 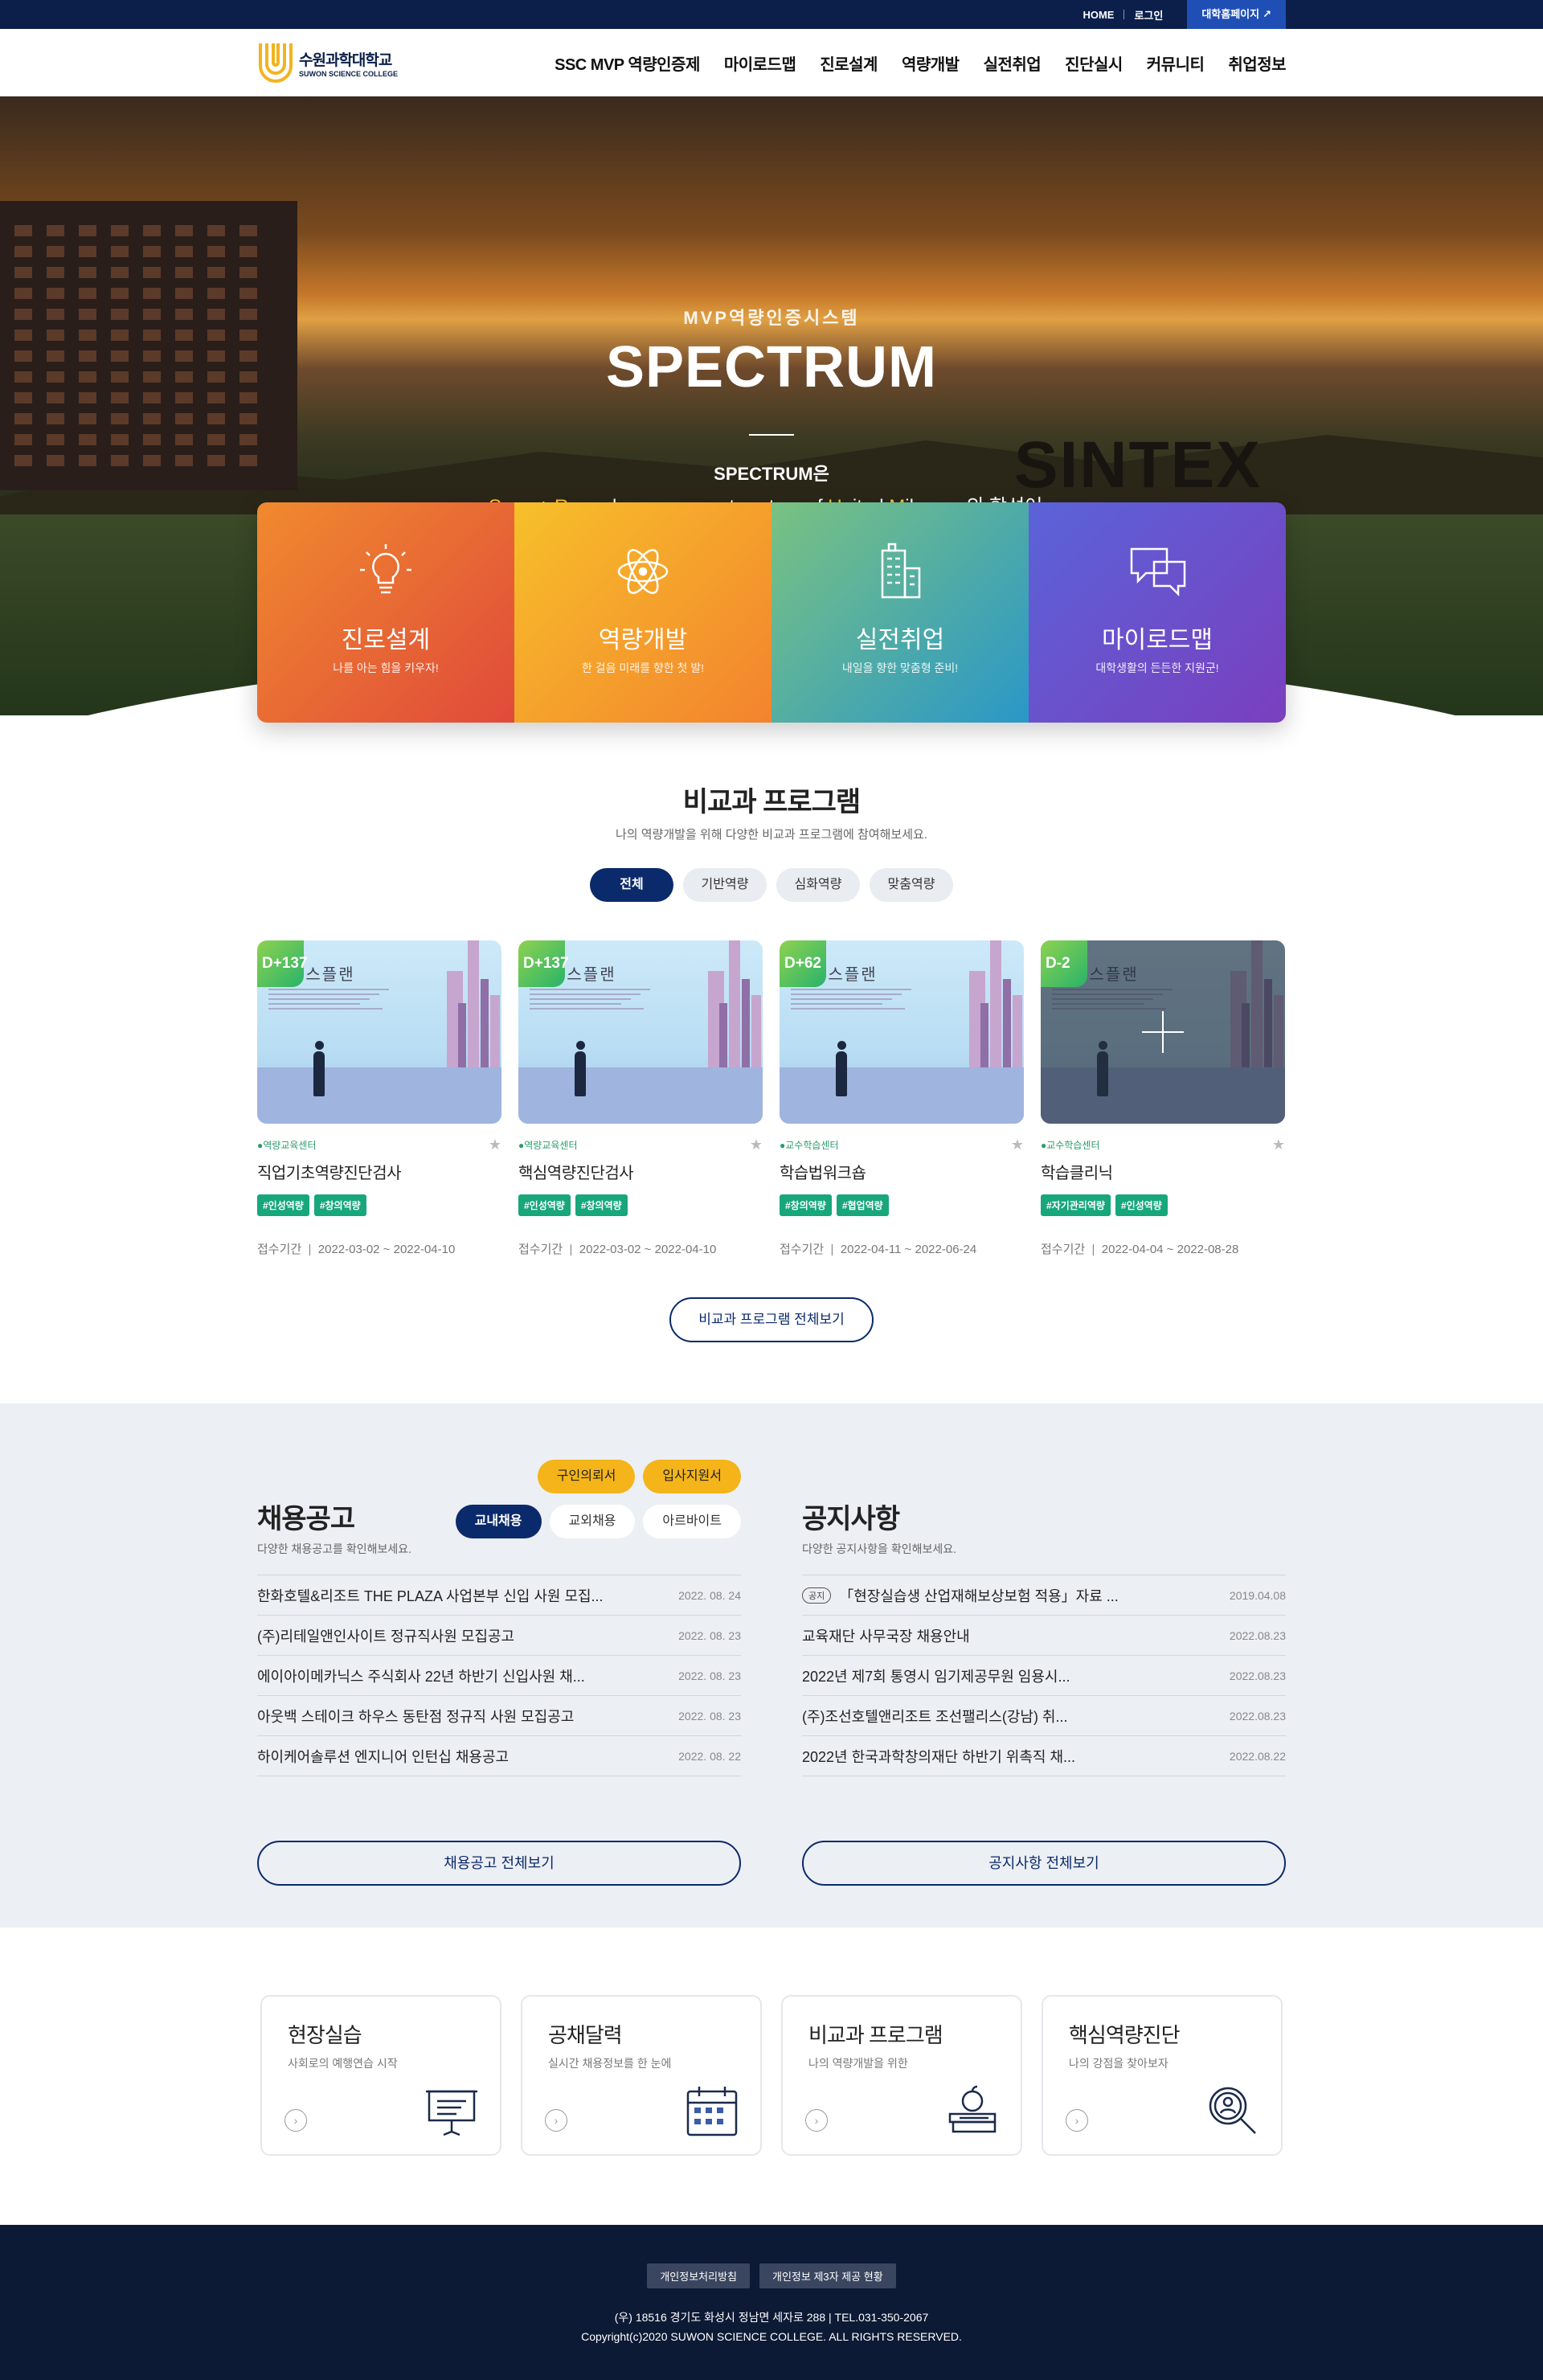 What do you see at coordinates (499, 1716) in the screenshot?
I see `job-list-item: 아웃백 스테이크 하우스 동탄점 정규직 사원 모집공고 2022. 08. 23` at bounding box center [499, 1716].